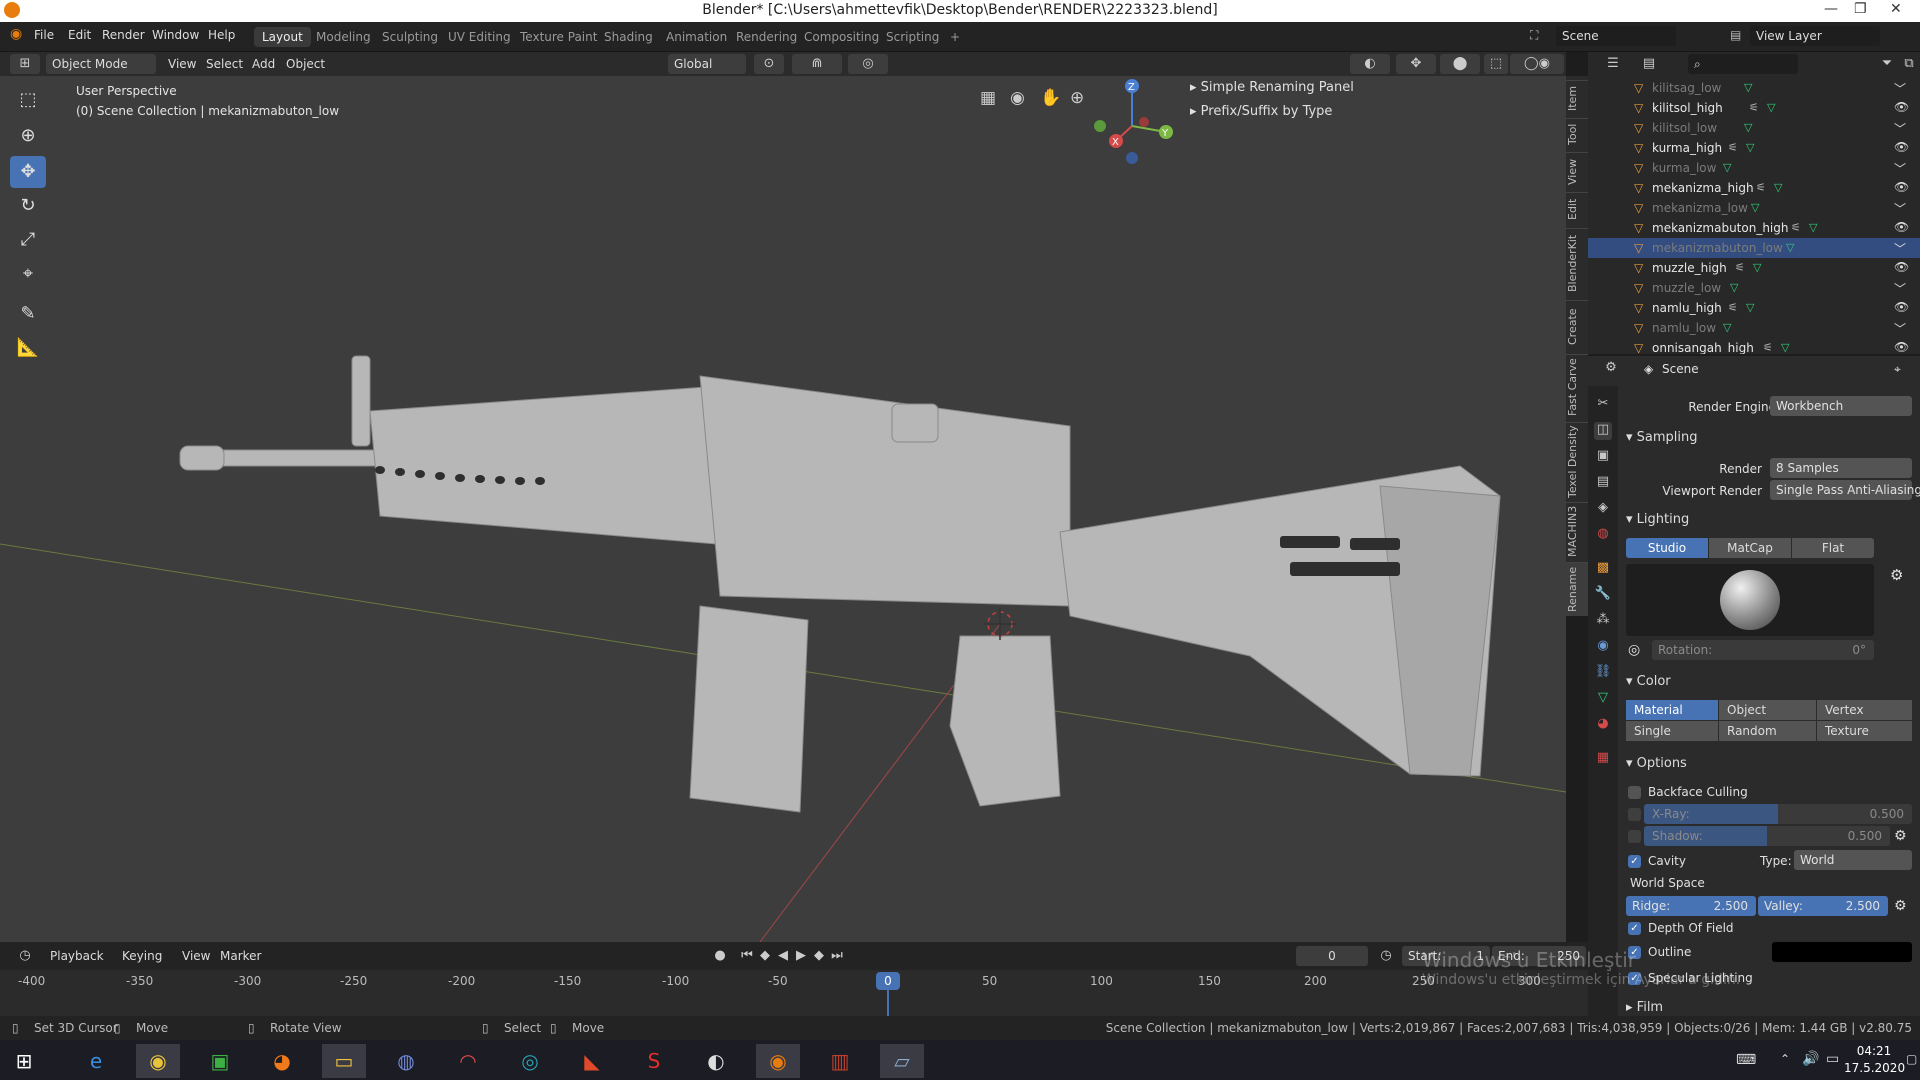 The width and height of the screenshot is (1920, 1080). Describe the element at coordinates (1767, 731) in the screenshot. I see `color-random-button: Random` at that location.